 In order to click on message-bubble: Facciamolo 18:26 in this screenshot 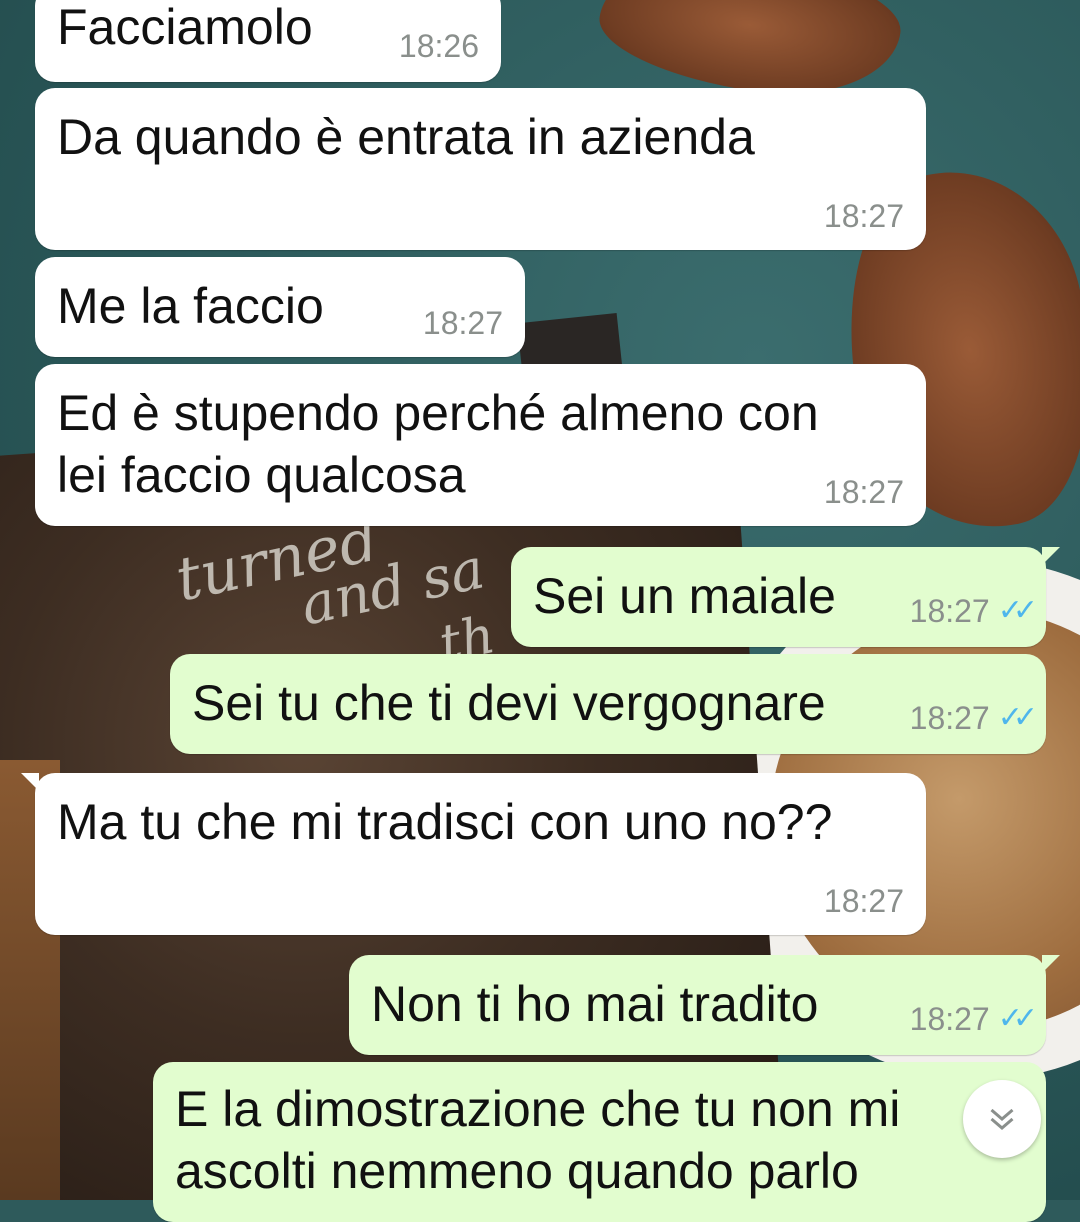, I will do `click(268, 41)`.